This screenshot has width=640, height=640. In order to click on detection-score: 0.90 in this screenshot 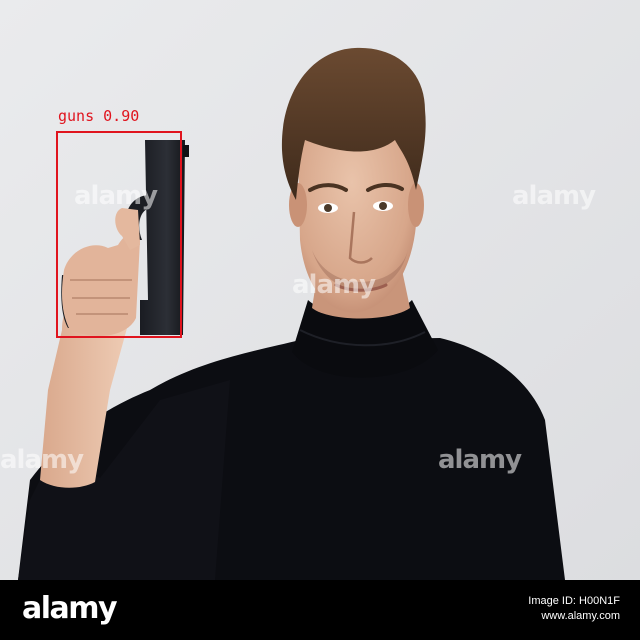, I will do `click(121, 116)`.